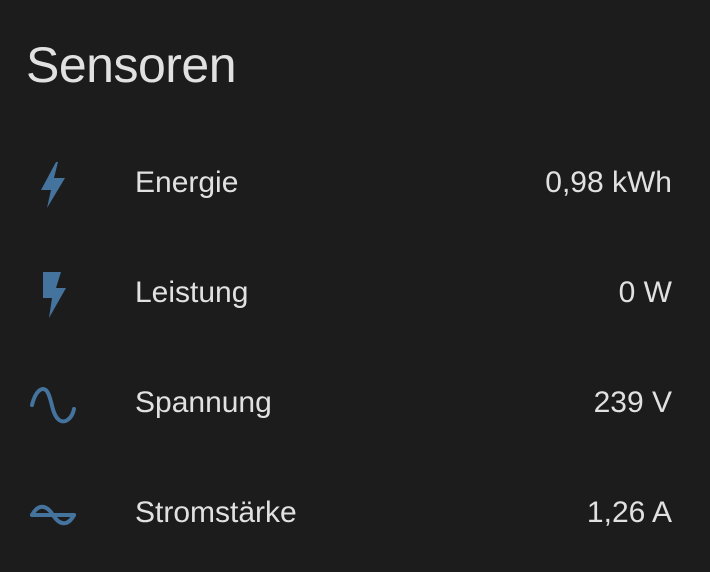 The image size is (710, 572). What do you see at coordinates (131, 65) in the screenshot?
I see `card-title: Sensoren` at bounding box center [131, 65].